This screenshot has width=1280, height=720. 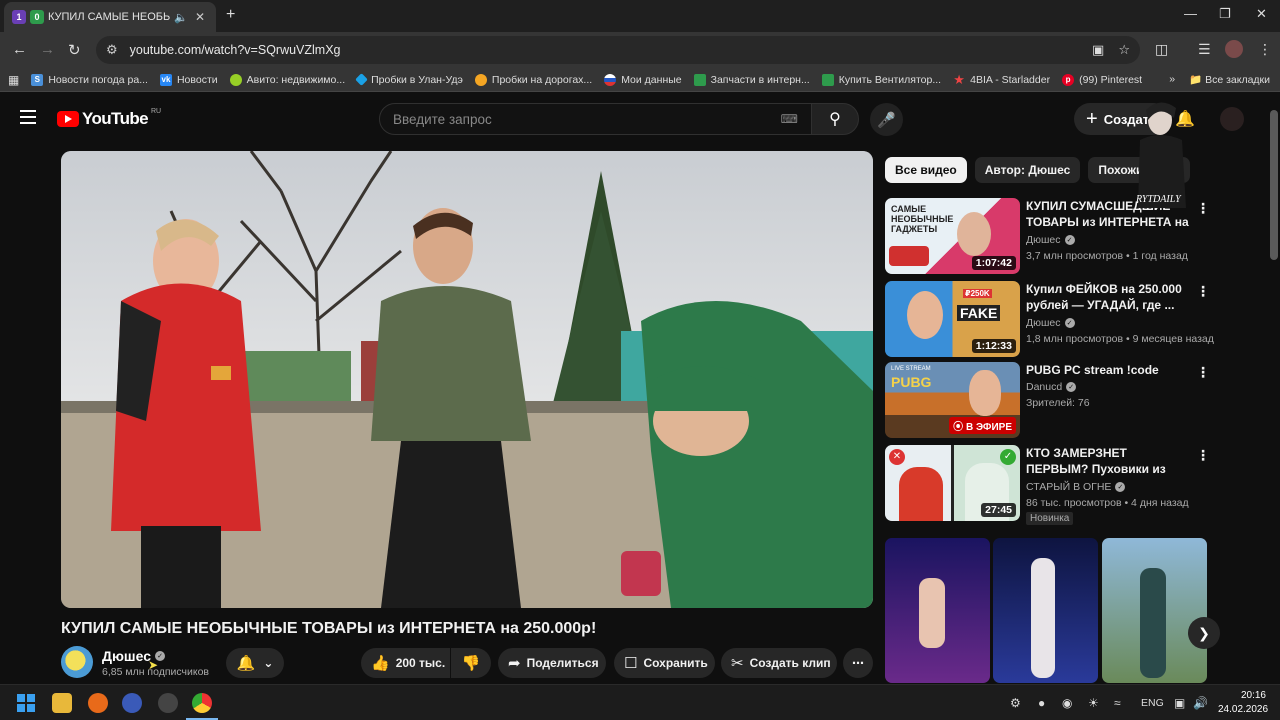 What do you see at coordinates (1027, 170) in the screenshot?
I see `chip-author: Автор: Дюшес` at bounding box center [1027, 170].